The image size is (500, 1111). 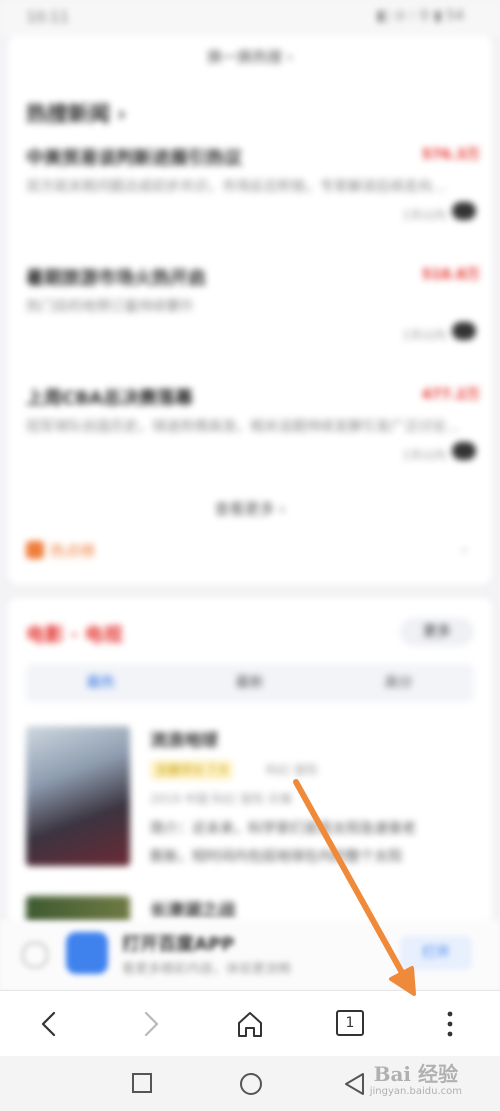 I want to click on triangle-back-icon, so click(x=354, y=1084).